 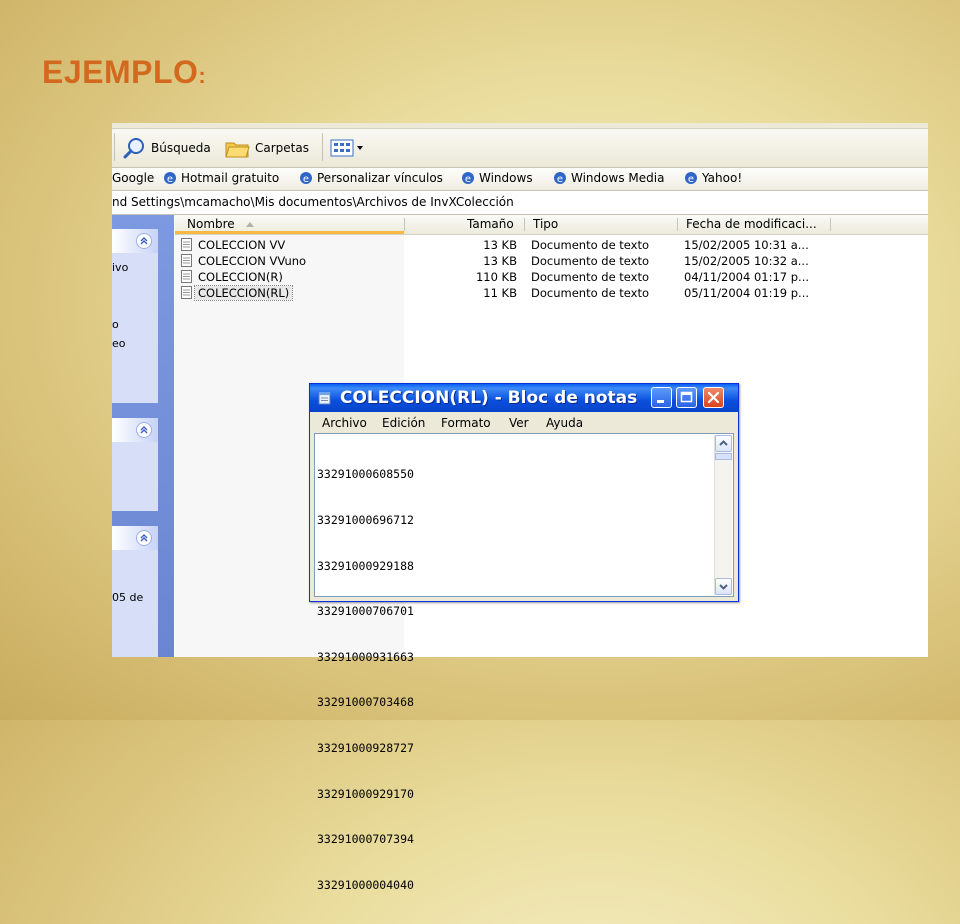 What do you see at coordinates (128, 597) in the screenshot?
I see `task-pane-text: 05 de` at bounding box center [128, 597].